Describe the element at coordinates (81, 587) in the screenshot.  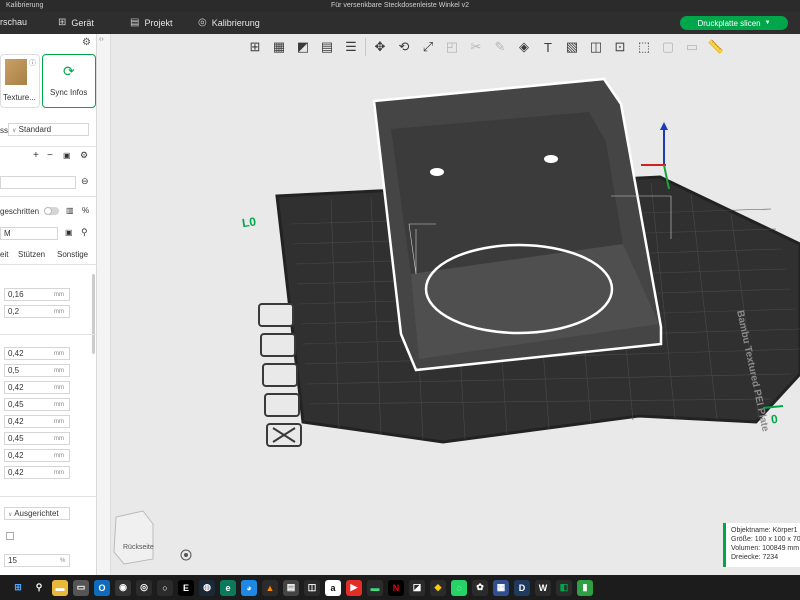
I see `taskview-icon: ▭` at that location.